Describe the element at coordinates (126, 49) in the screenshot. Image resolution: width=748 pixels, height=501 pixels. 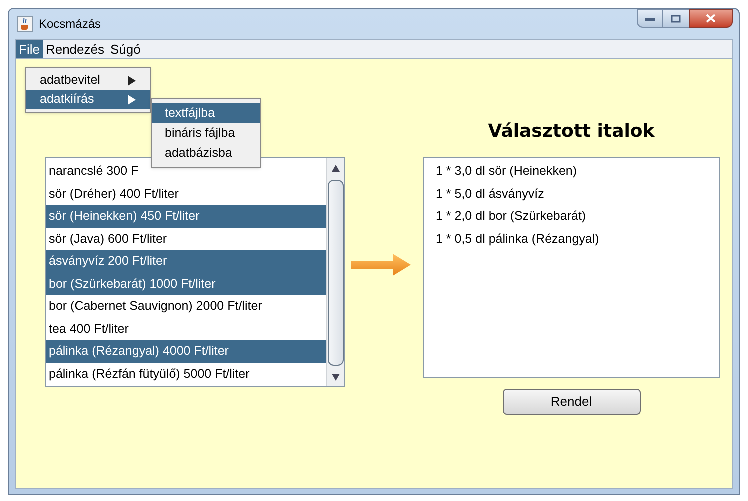
I see `menu-item: Súgó` at that location.